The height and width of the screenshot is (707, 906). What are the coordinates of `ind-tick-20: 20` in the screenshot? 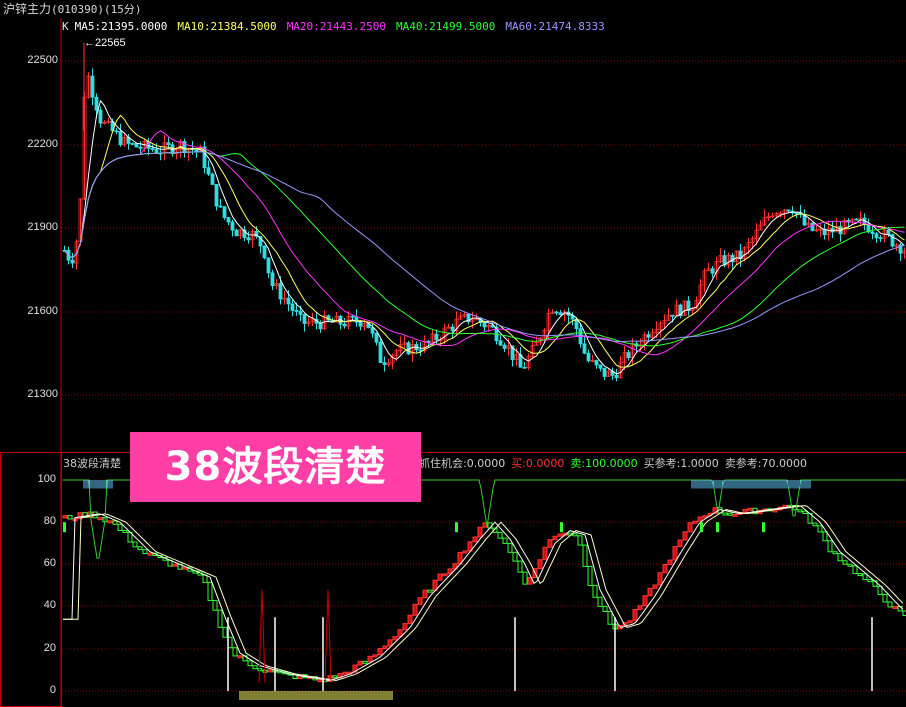 It's located at (49, 648).